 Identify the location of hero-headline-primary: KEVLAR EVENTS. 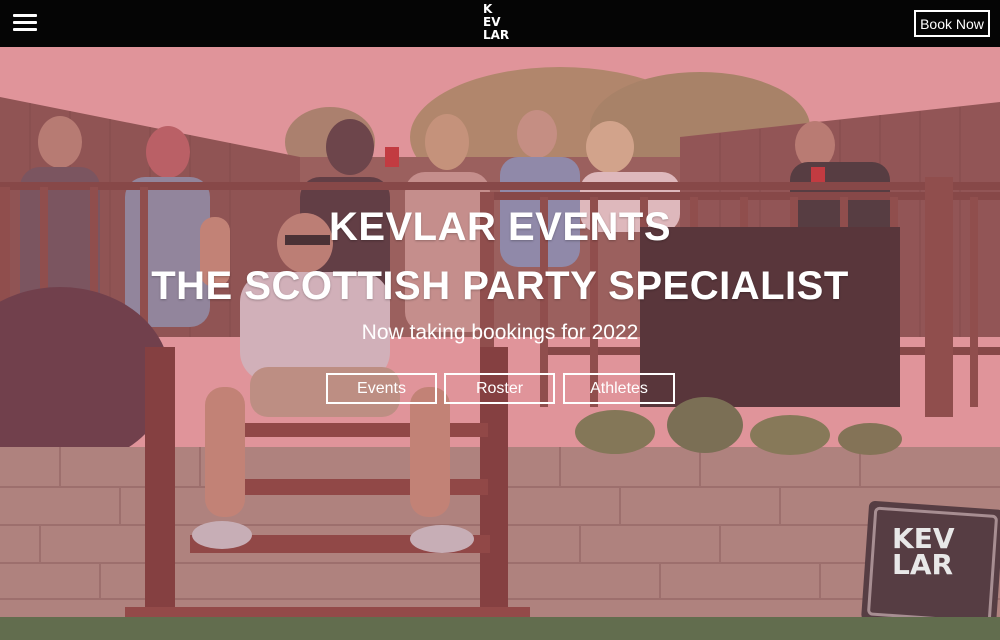
(500, 227).